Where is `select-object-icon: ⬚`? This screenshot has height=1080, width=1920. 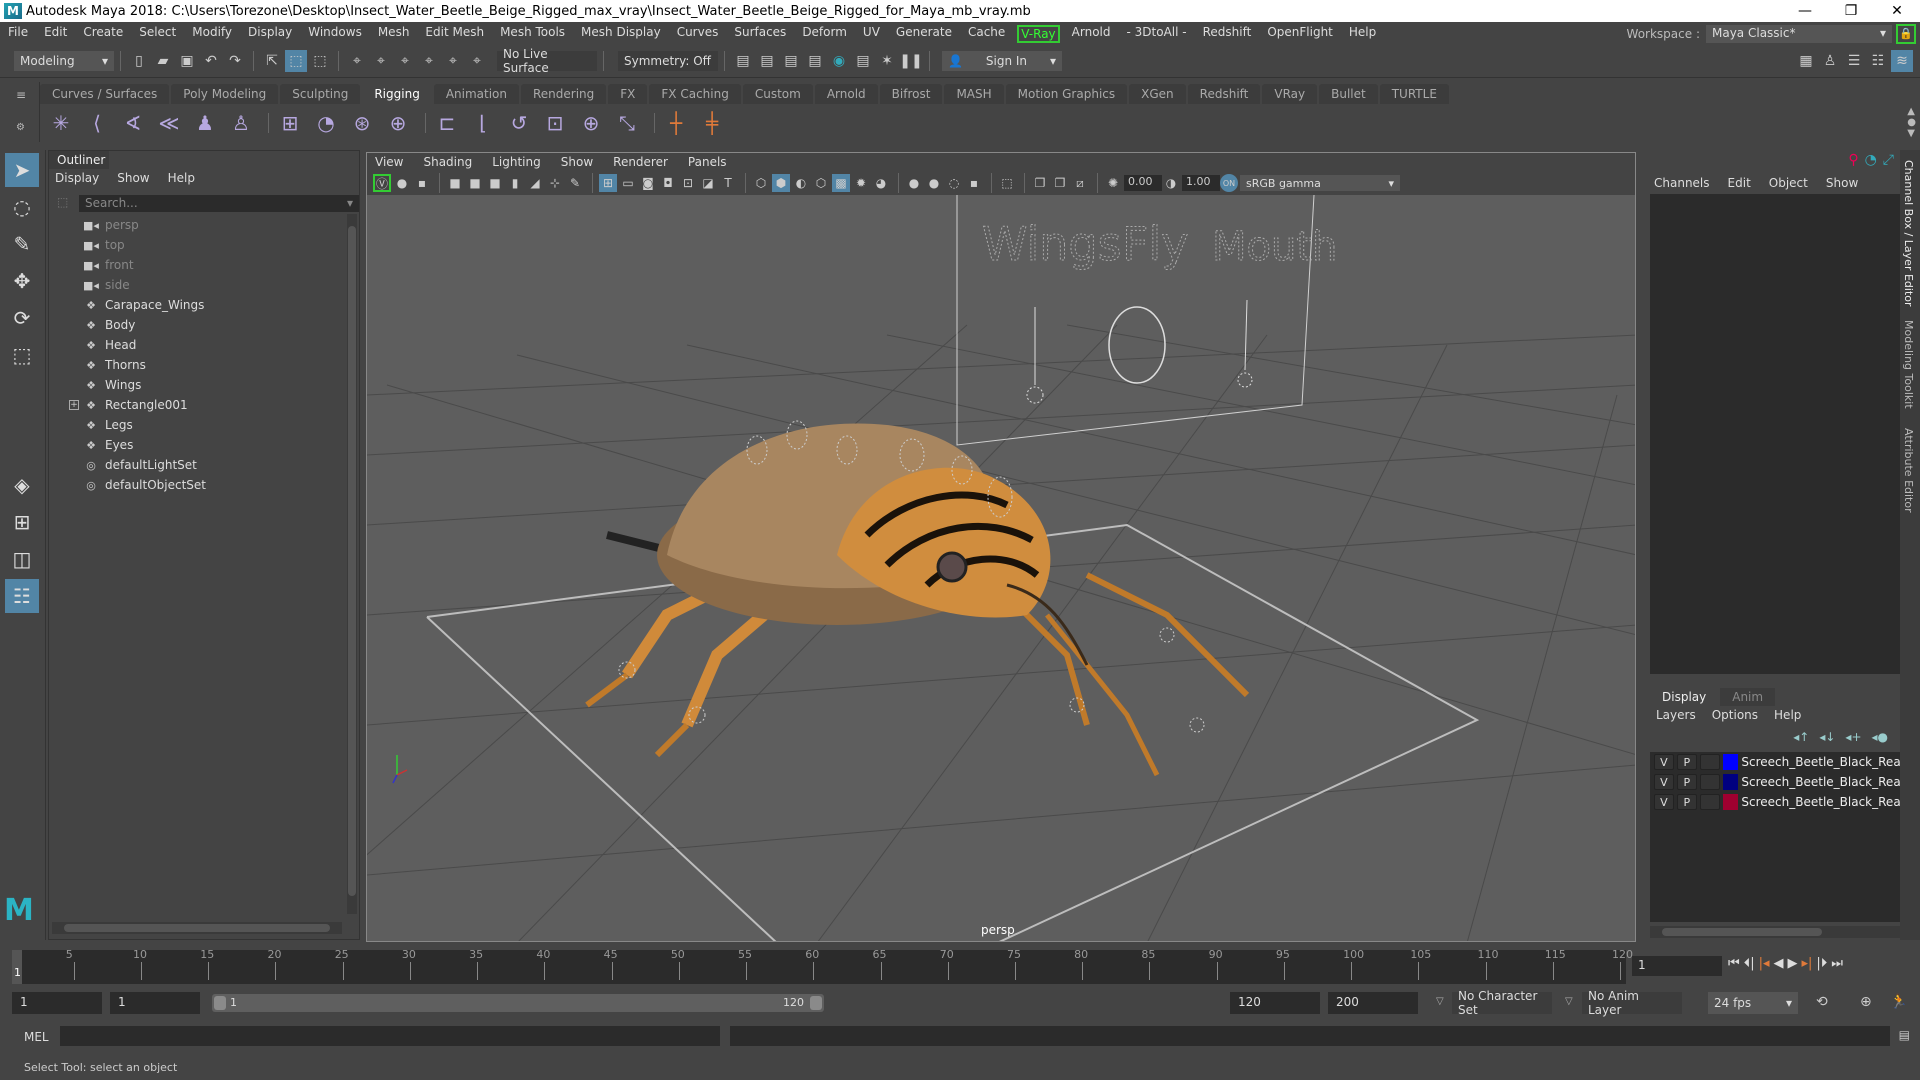 select-object-icon: ⬚ is located at coordinates (296, 61).